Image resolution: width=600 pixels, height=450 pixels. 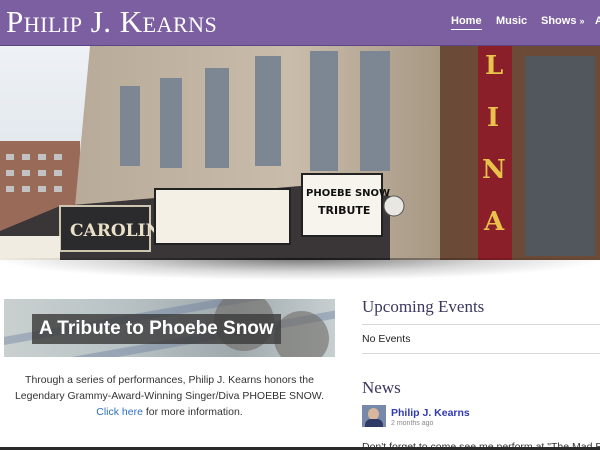 I want to click on chevron-down-icon: », so click(x=582, y=21).